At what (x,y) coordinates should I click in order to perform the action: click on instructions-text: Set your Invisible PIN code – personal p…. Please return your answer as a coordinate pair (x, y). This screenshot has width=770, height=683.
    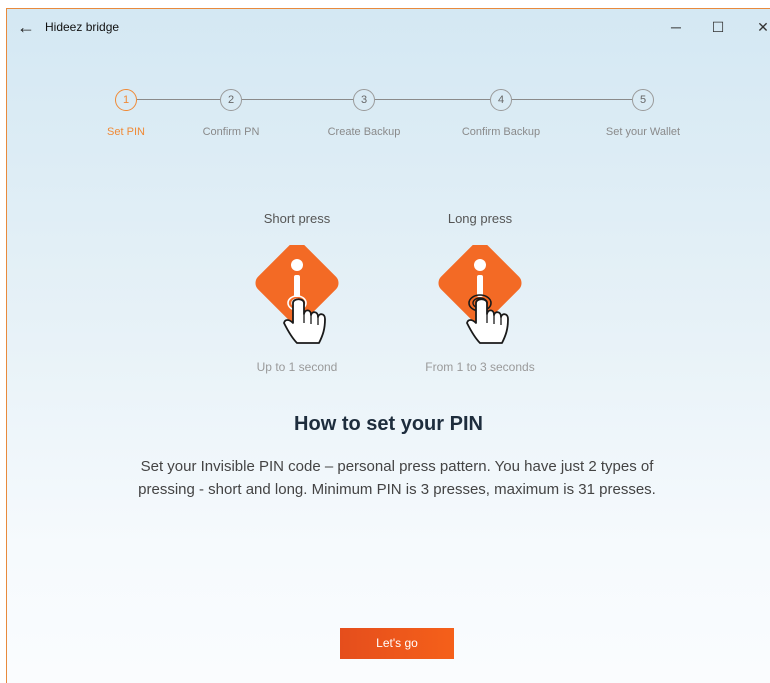
    Looking at the image, I should click on (397, 478).